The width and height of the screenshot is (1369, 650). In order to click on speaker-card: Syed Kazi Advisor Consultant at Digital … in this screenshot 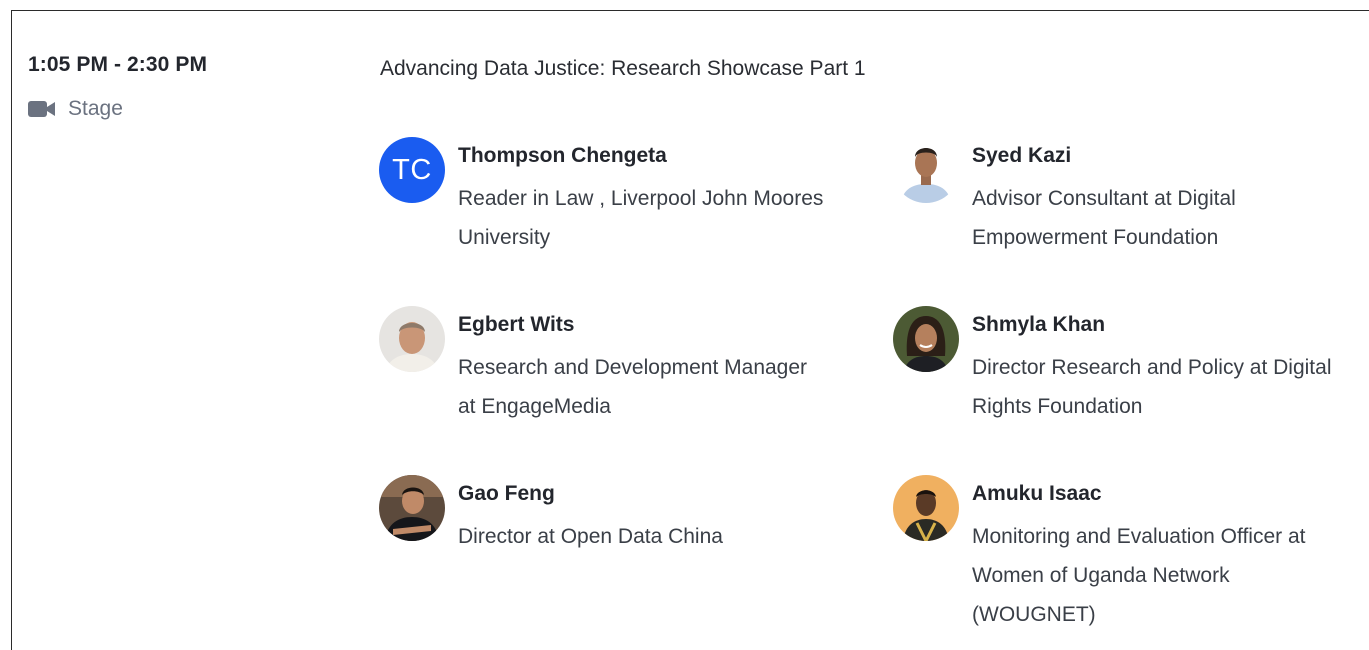, I will do `click(1117, 197)`.